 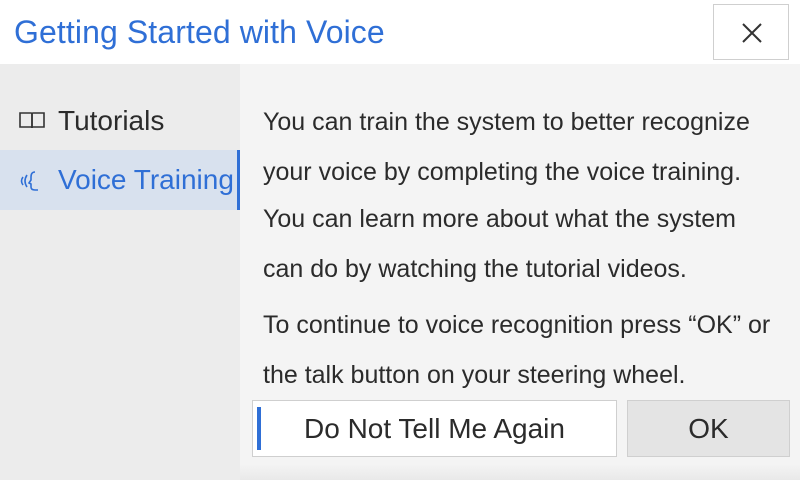 I want to click on voice-speaking-icon, so click(x=29, y=181).